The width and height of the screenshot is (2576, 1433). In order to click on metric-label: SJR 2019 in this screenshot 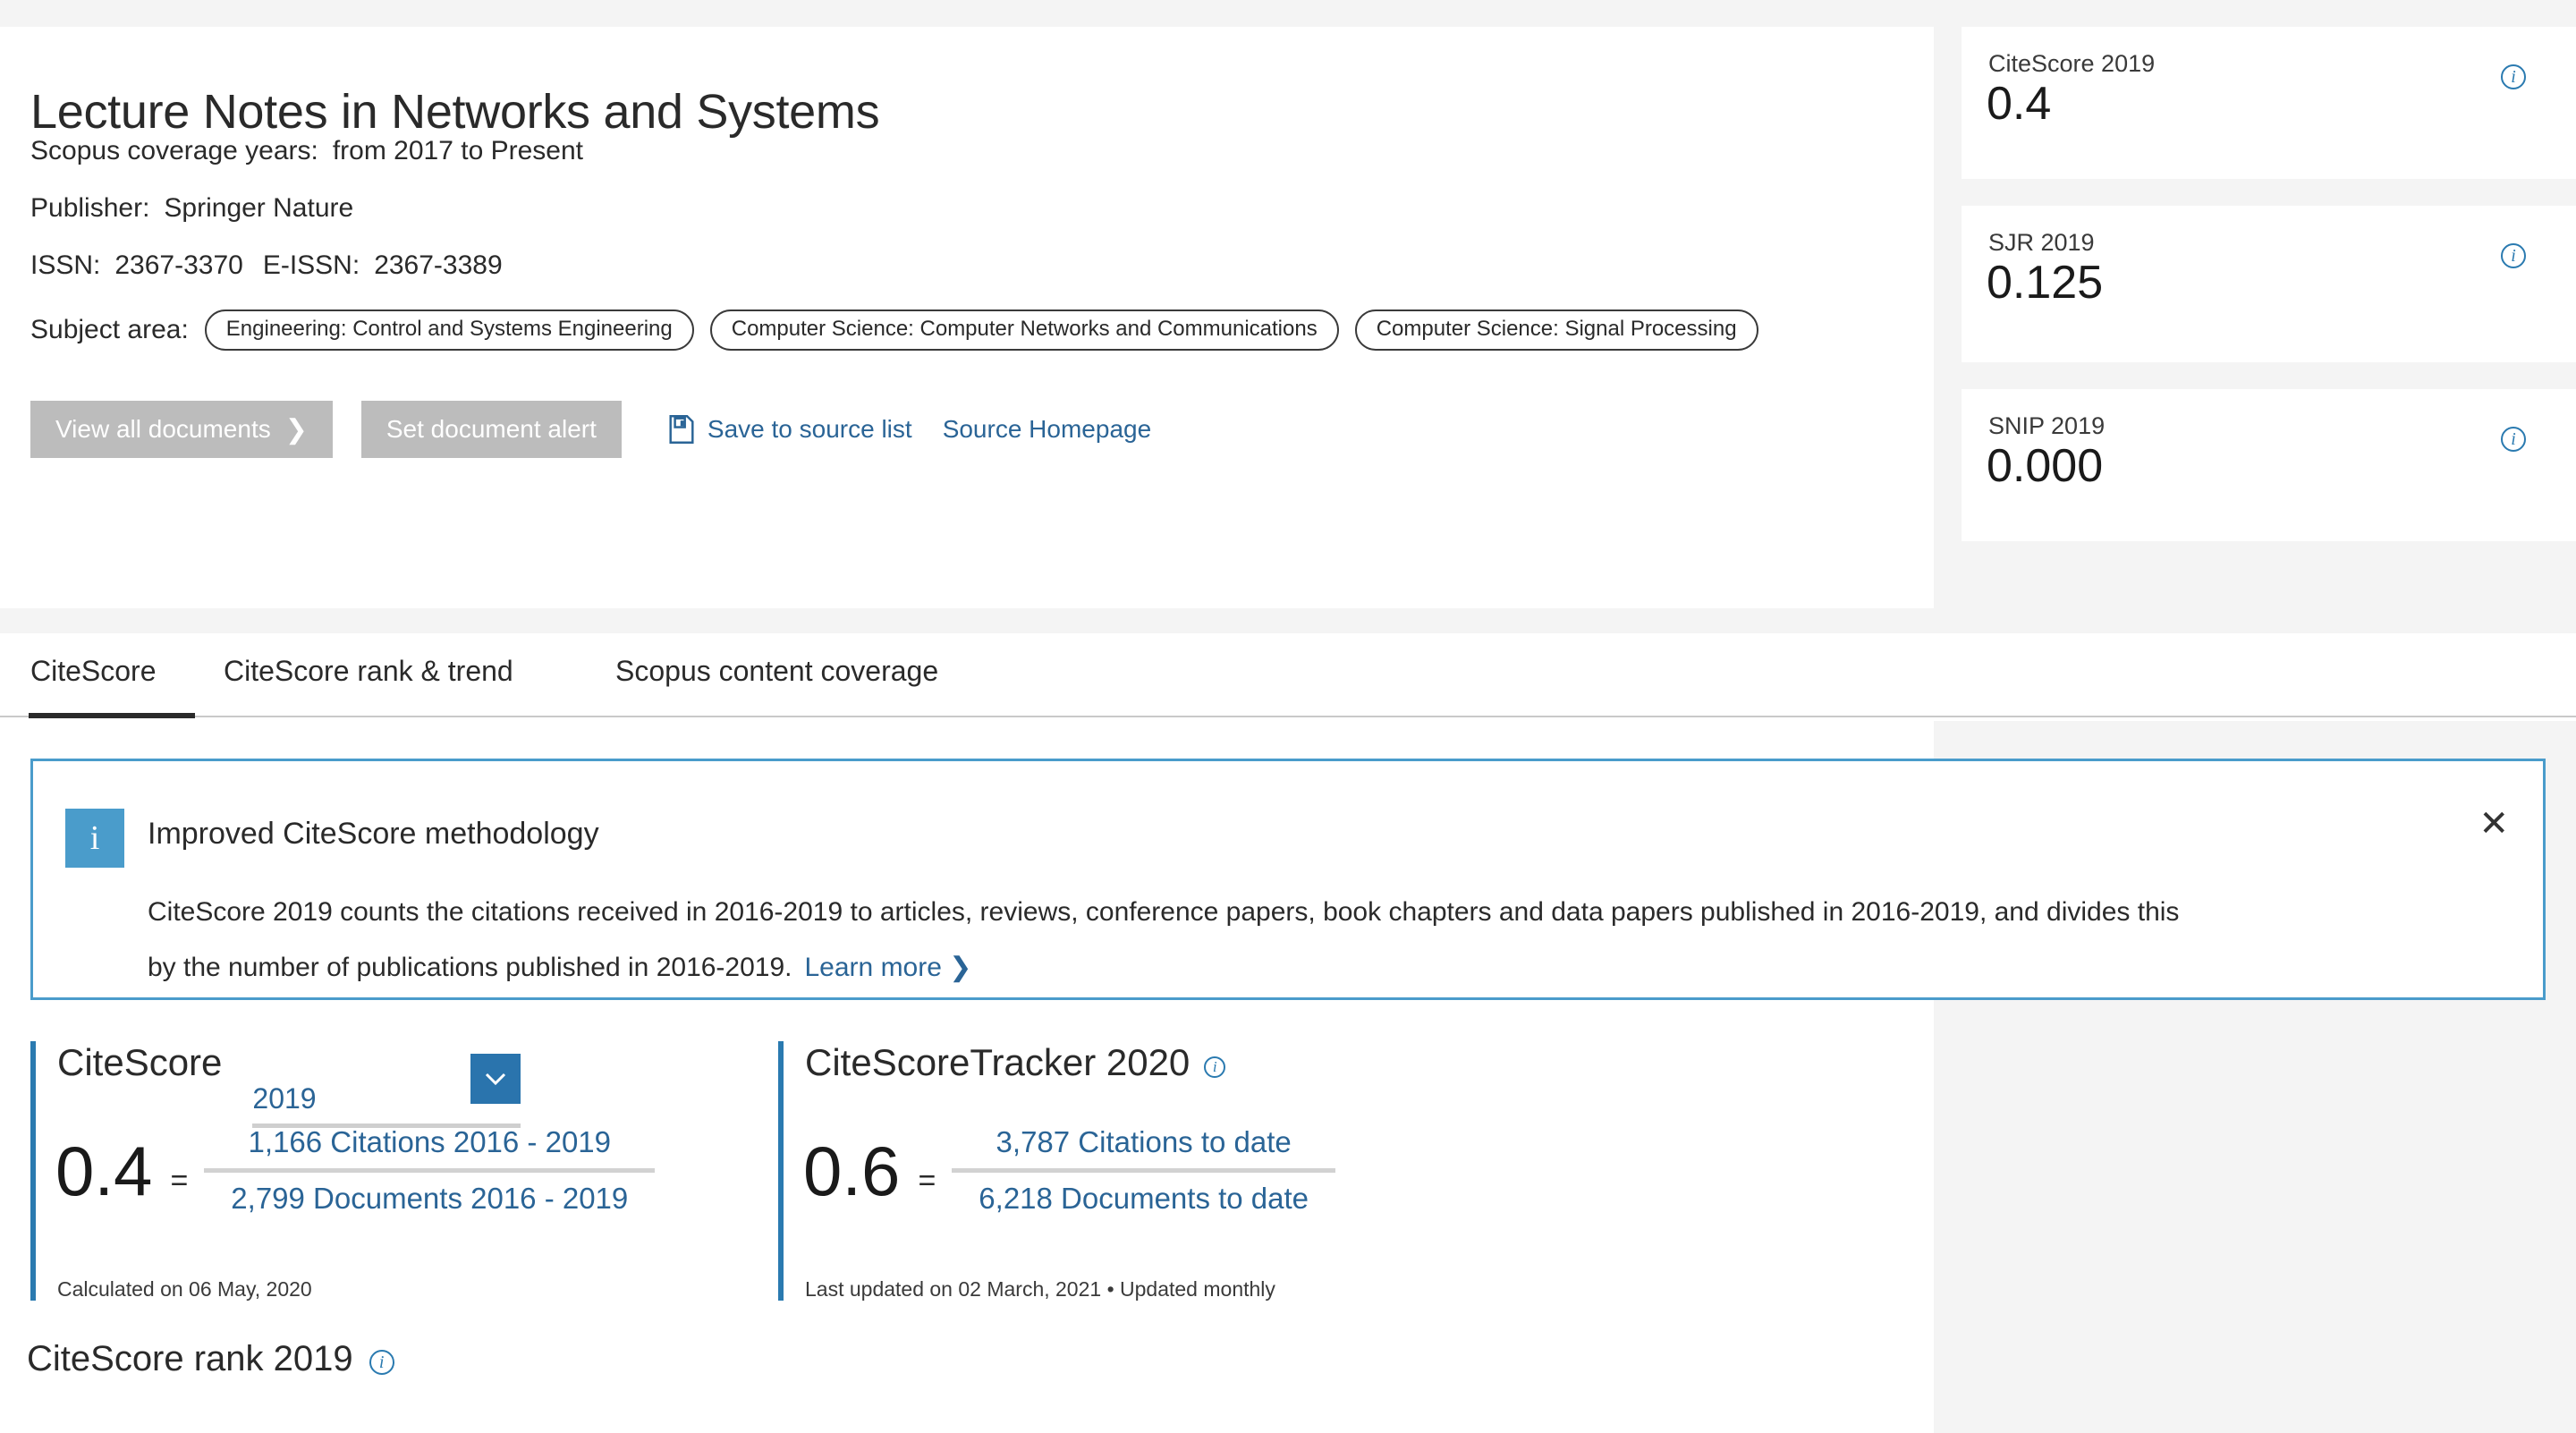, I will do `click(2041, 242)`.